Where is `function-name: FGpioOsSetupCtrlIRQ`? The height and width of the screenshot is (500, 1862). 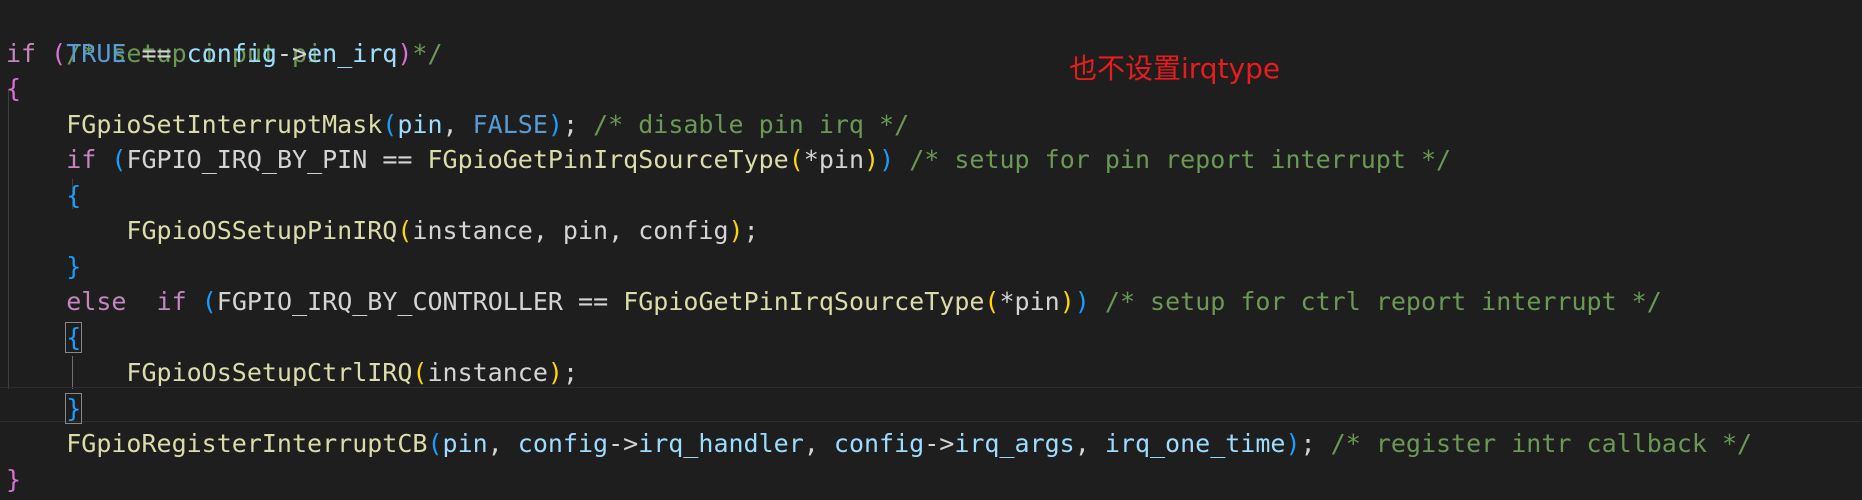 function-name: FGpioOsSetupCtrlIRQ is located at coordinates (269, 372).